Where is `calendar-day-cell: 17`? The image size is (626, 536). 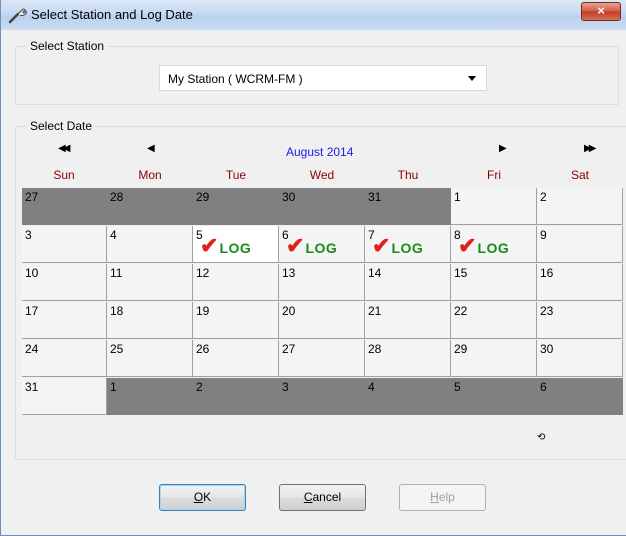 calendar-day-cell: 17 is located at coordinates (64, 320).